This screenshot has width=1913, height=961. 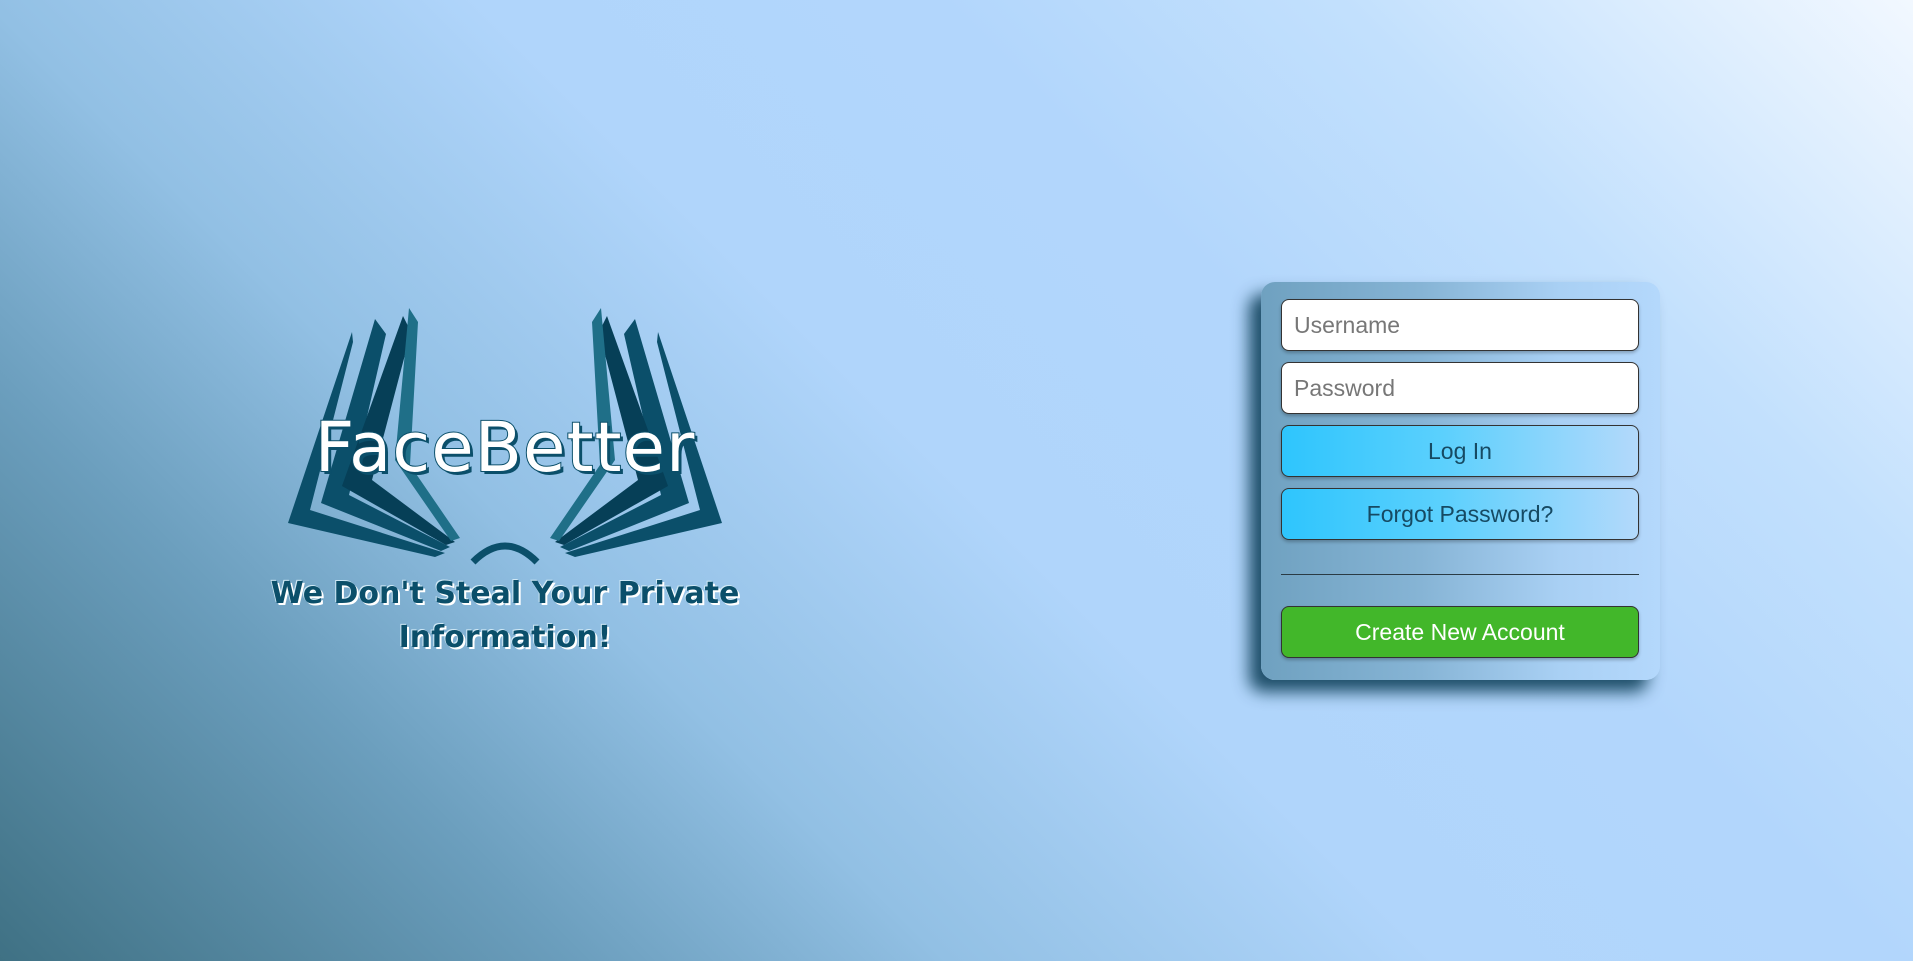 I want to click on brand-title: FaceBetter, so click(x=505, y=448).